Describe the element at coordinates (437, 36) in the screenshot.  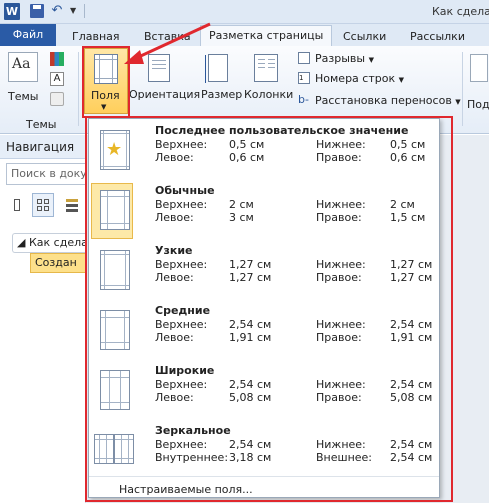
I see `tab-mailings: Рассылки` at that location.